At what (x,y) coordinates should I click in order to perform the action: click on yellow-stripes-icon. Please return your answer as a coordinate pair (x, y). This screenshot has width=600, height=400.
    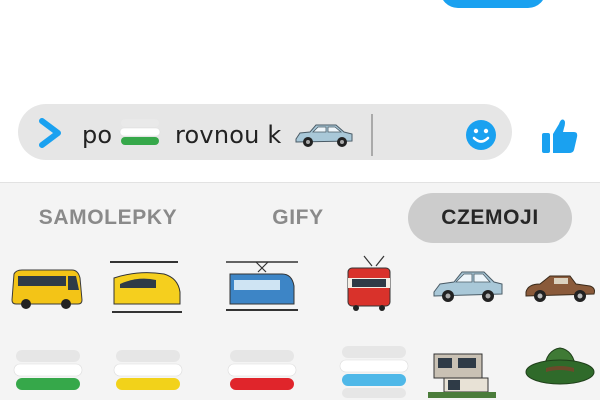
    Looking at the image, I should click on (148, 372).